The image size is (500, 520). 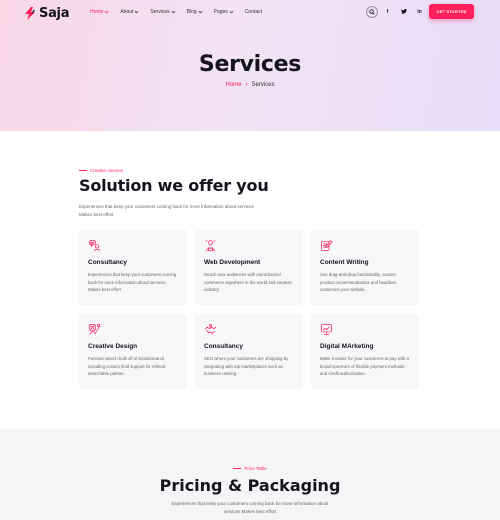 I want to click on page-title: Services, so click(x=250, y=64).